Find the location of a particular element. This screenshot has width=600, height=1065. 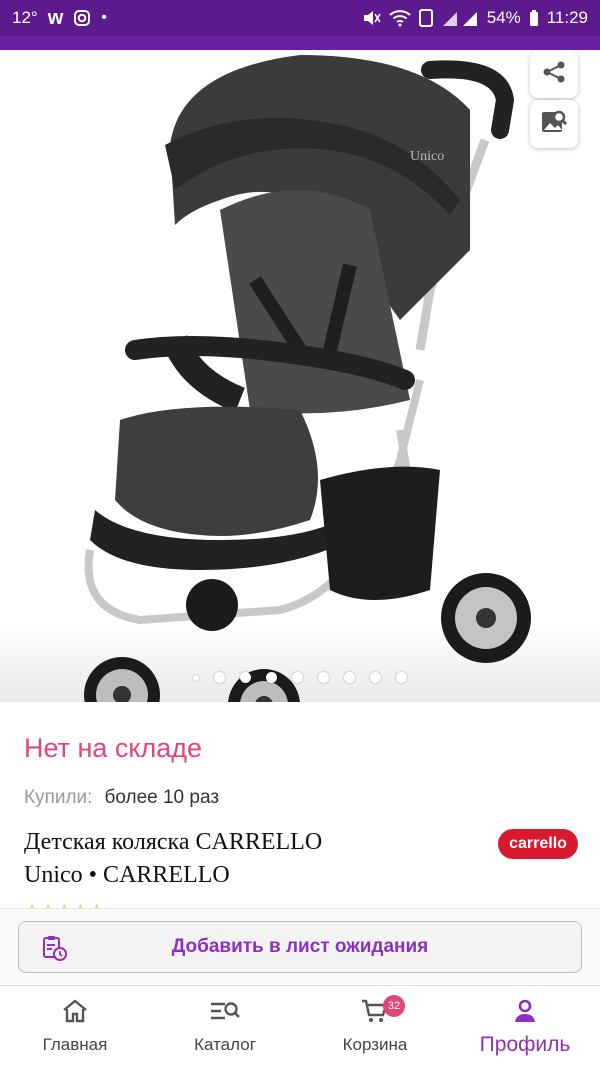

add-to-waitlist-button: Добавить в лист ожидания is located at coordinates (300, 947).